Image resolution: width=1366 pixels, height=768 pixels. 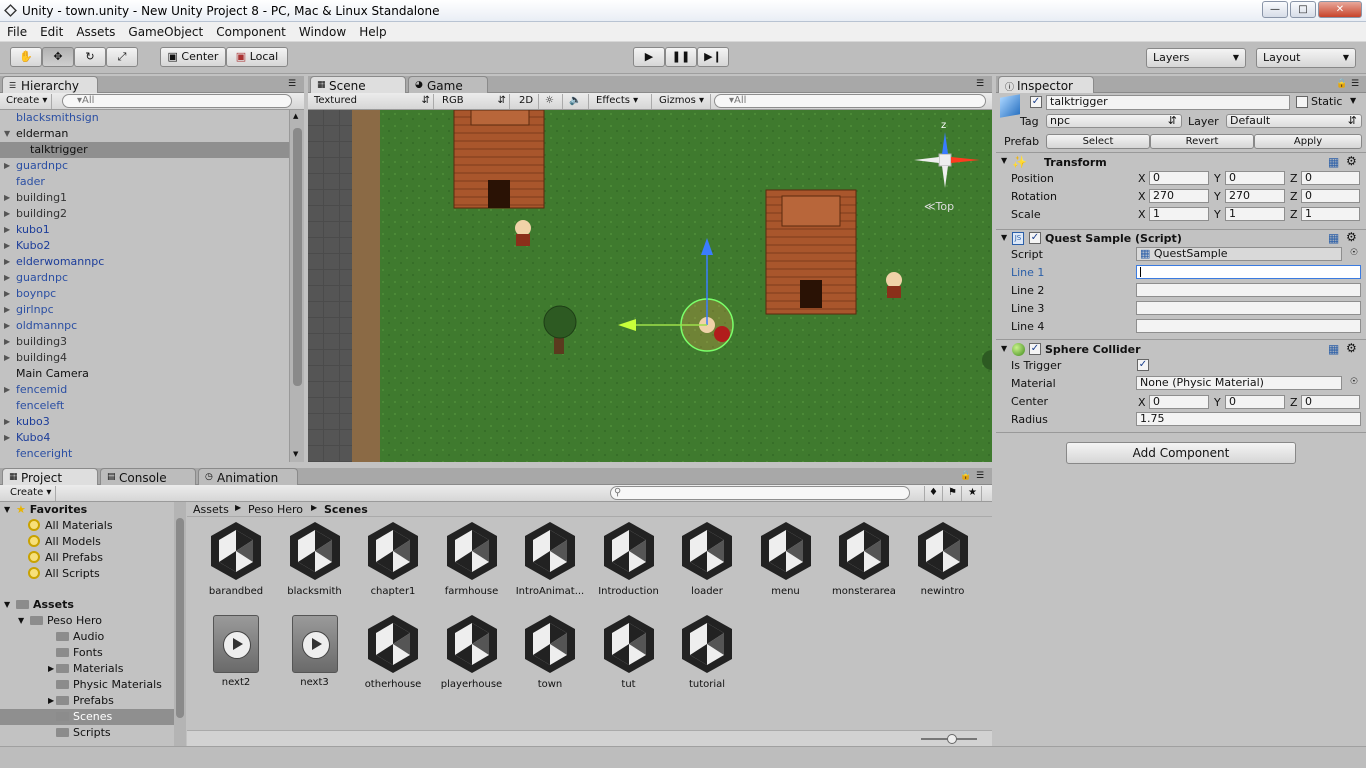 What do you see at coordinates (1330, 402) in the screenshot?
I see `center-z-input: 0` at bounding box center [1330, 402].